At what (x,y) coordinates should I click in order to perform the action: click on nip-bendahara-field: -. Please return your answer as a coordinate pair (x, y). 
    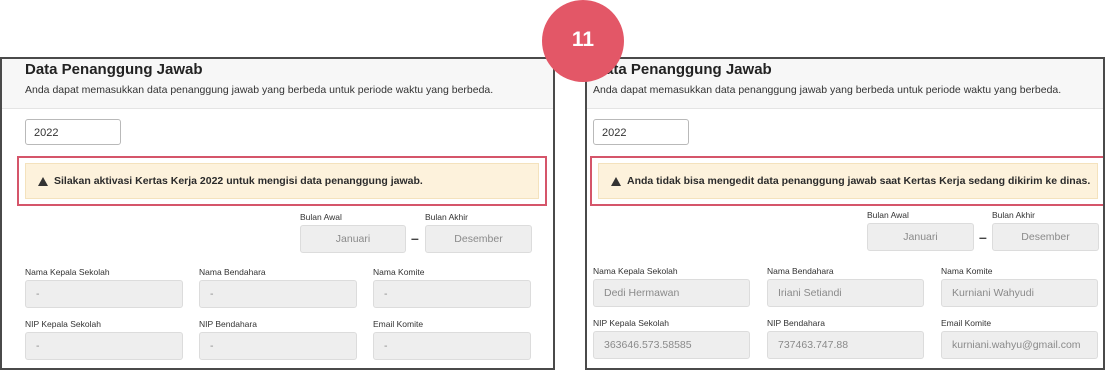
    Looking at the image, I should click on (278, 346).